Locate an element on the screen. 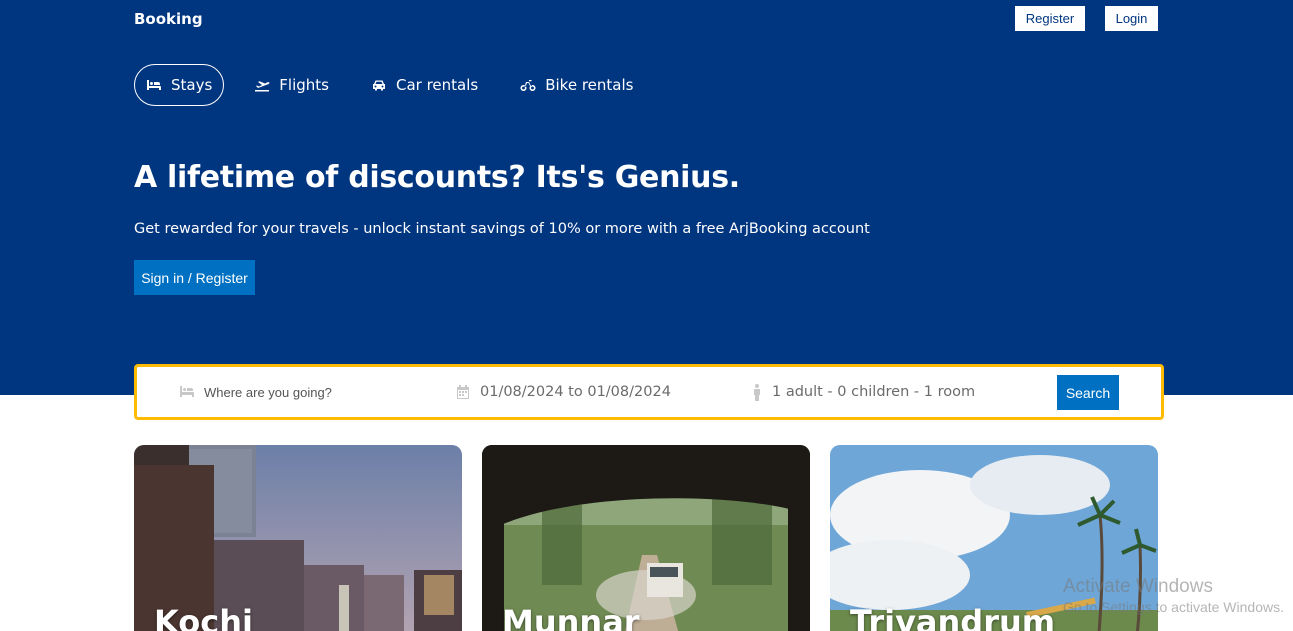 This screenshot has height=631, width=1293. destination-card-munnar: Munnar is located at coordinates (646, 538).